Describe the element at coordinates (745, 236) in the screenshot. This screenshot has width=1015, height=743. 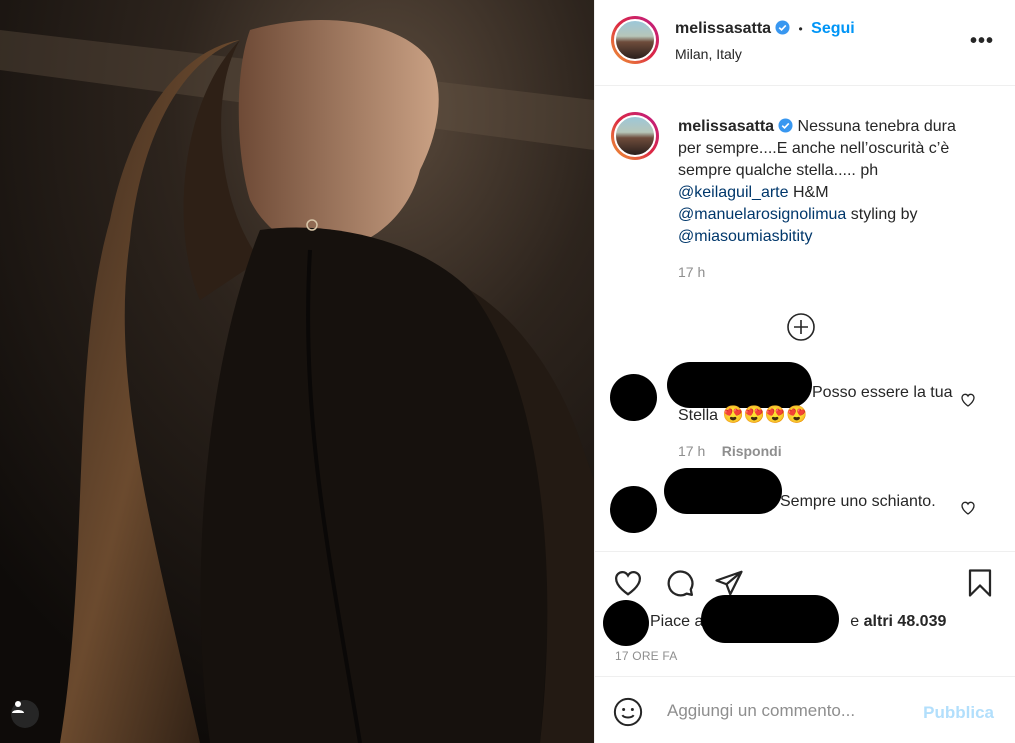
I see `mention-link: @miasoumiasbitity` at that location.